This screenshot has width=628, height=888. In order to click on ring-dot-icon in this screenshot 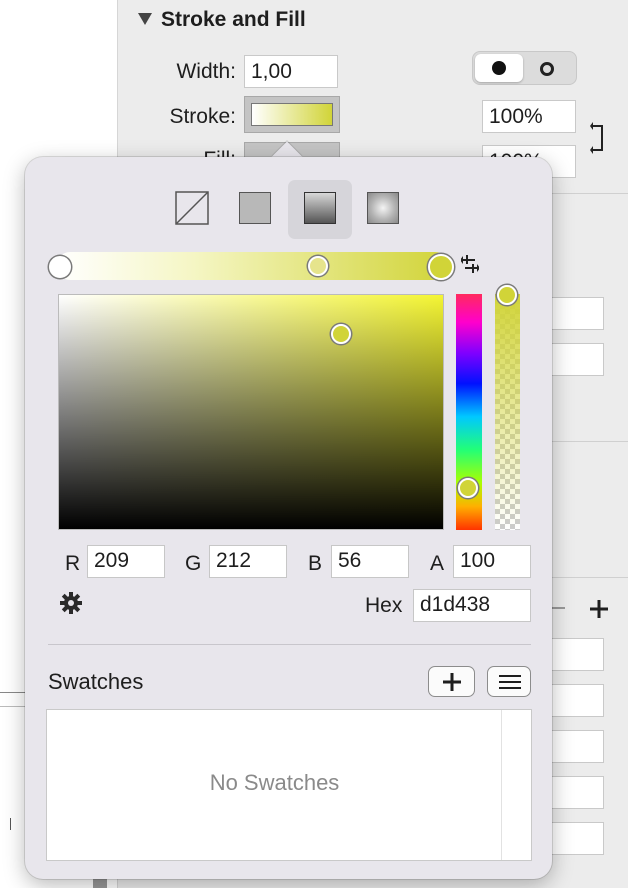, I will do `click(547, 69)`.